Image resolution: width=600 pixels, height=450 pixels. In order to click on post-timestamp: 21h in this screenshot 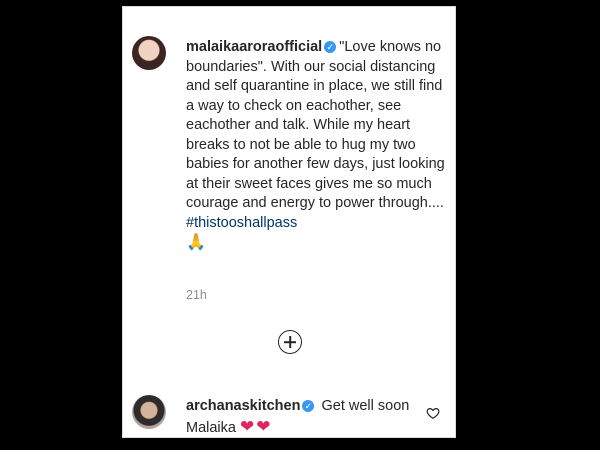, I will do `click(196, 295)`.